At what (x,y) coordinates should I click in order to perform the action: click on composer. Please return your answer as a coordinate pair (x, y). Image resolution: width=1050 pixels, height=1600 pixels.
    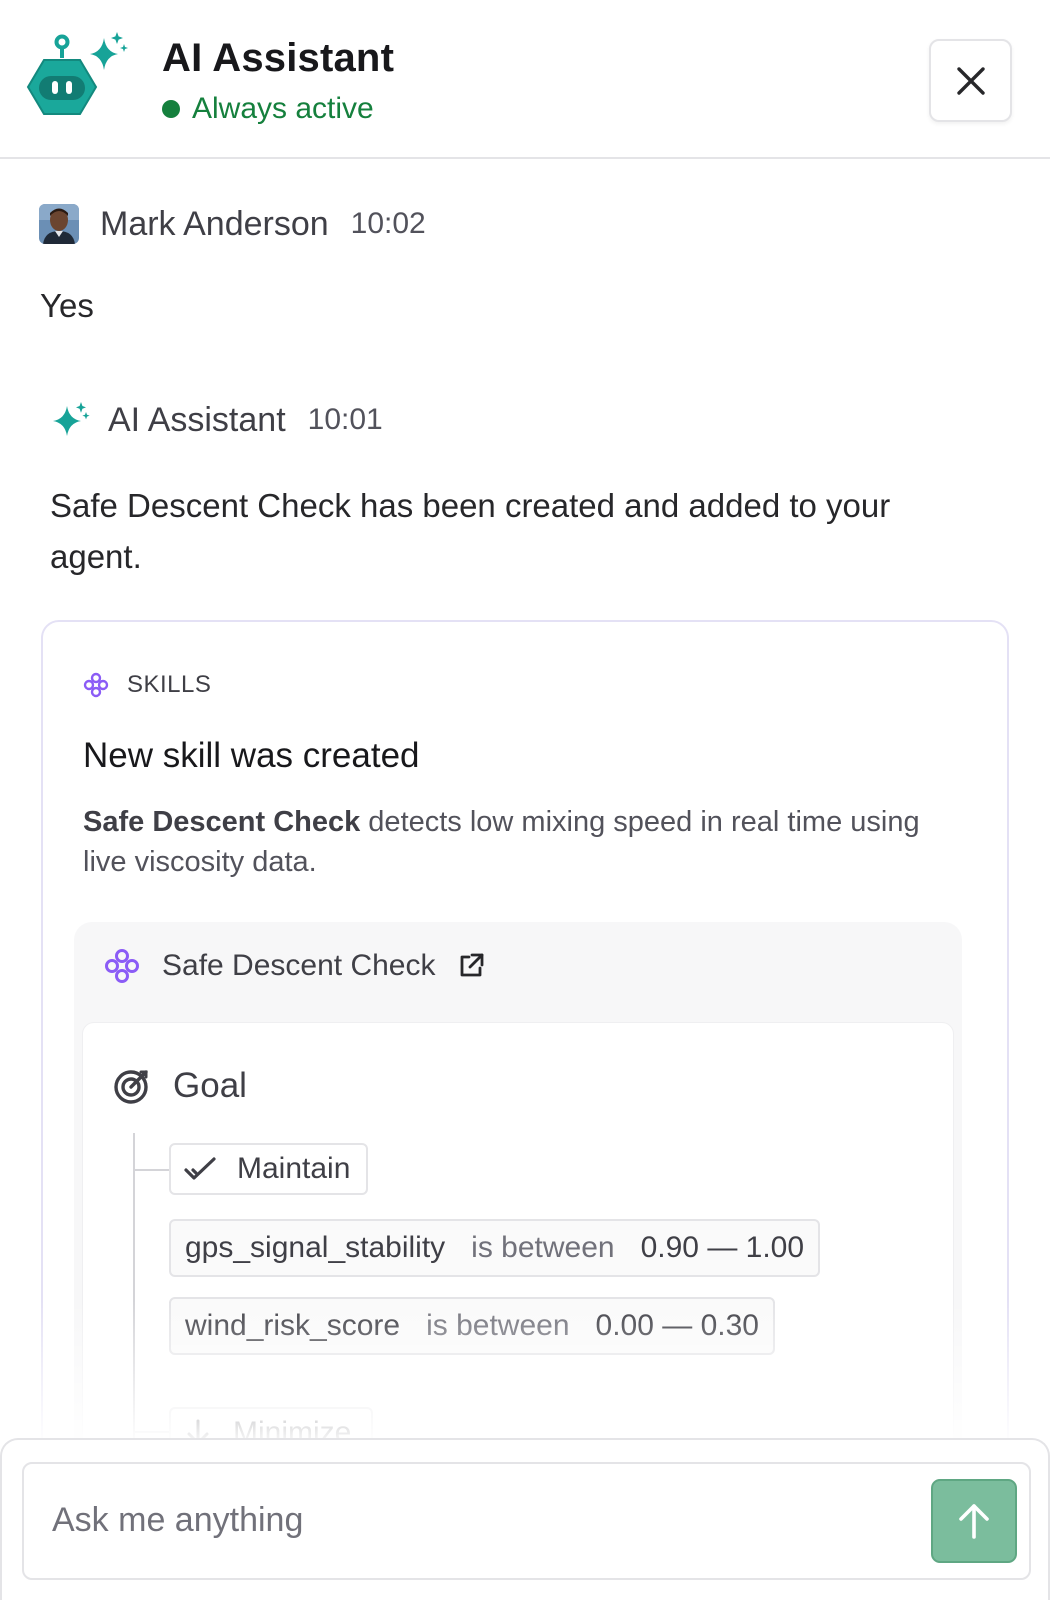
    Looking at the image, I should click on (525, 1519).